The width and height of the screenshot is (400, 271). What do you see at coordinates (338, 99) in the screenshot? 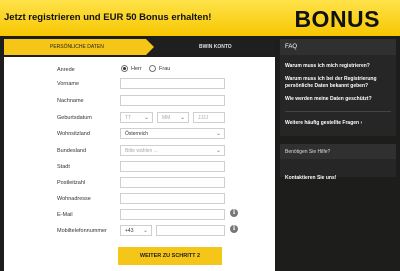
I see `faq-question-link: Wie werden meine Daten geschützt?` at bounding box center [338, 99].